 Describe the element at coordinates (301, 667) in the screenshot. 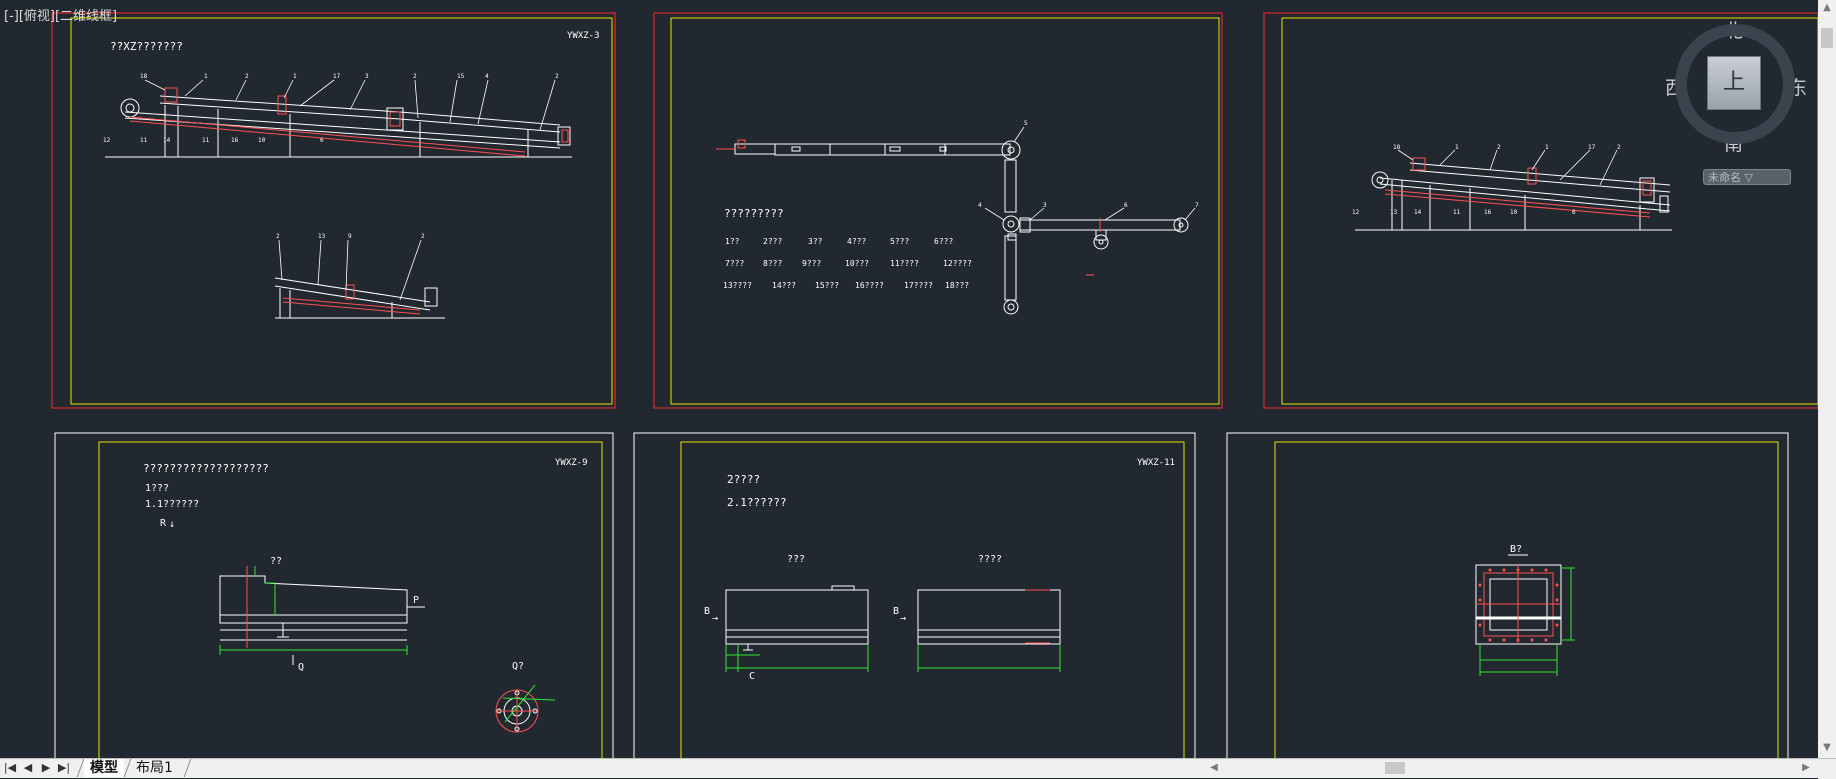

I see `sheet-4-label-q: Q` at that location.